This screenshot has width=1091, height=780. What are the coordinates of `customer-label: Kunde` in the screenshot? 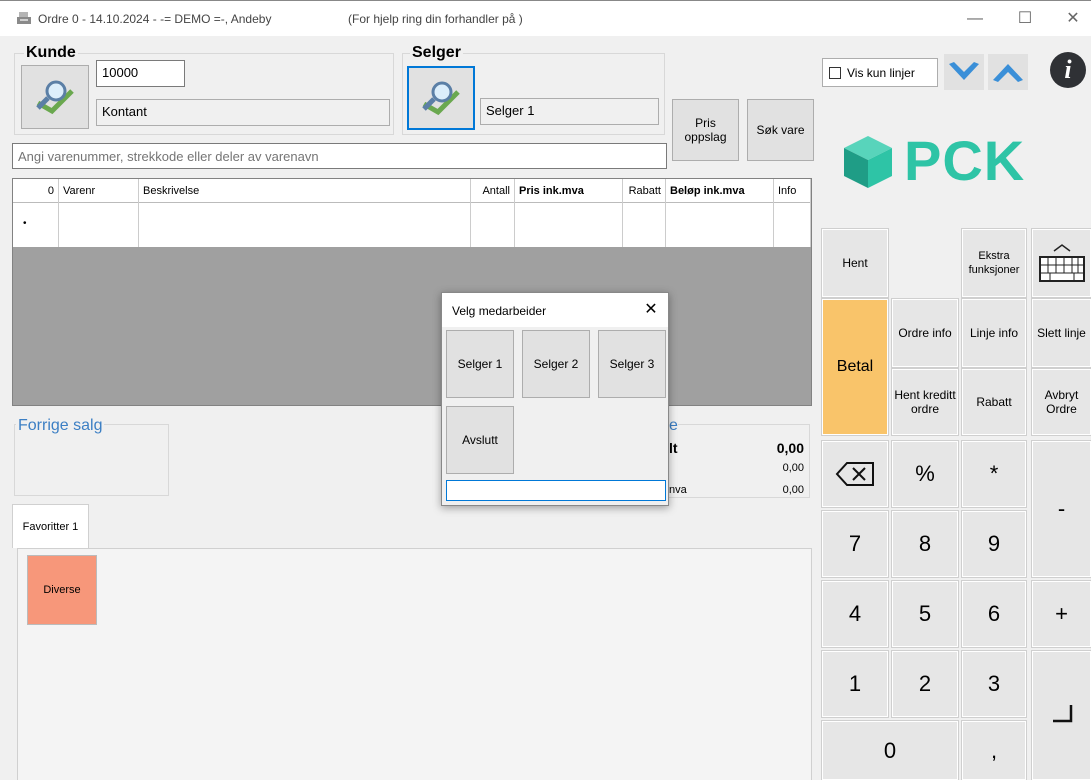 It's located at (51, 53).